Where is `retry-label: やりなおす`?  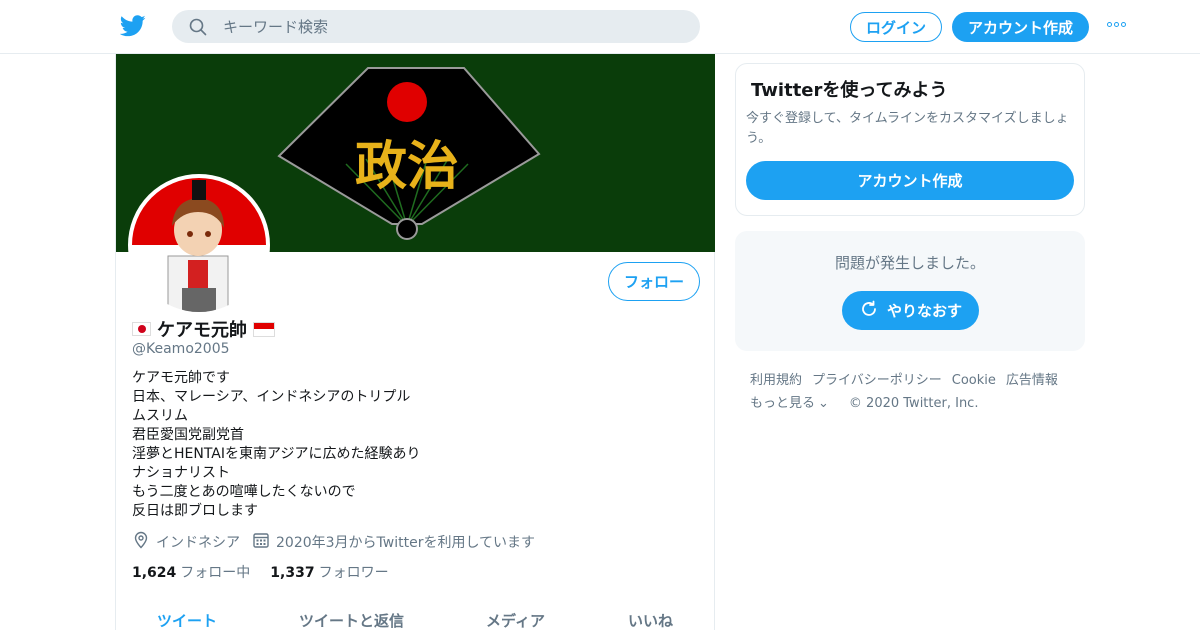 retry-label: やりなおす is located at coordinates (924, 311).